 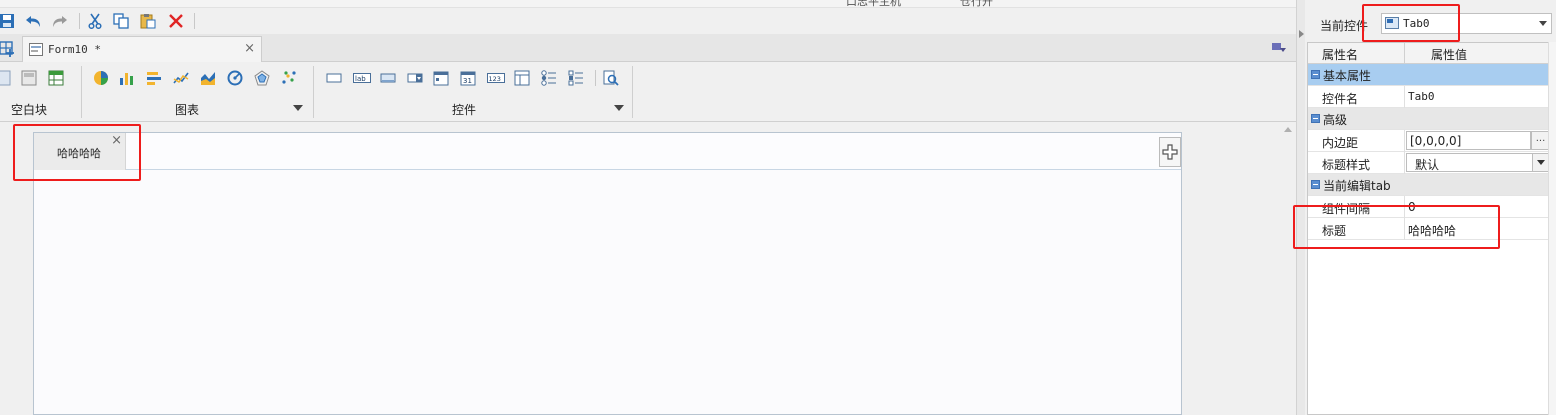 I want to click on highlight-box-tab, so click(x=77, y=152).